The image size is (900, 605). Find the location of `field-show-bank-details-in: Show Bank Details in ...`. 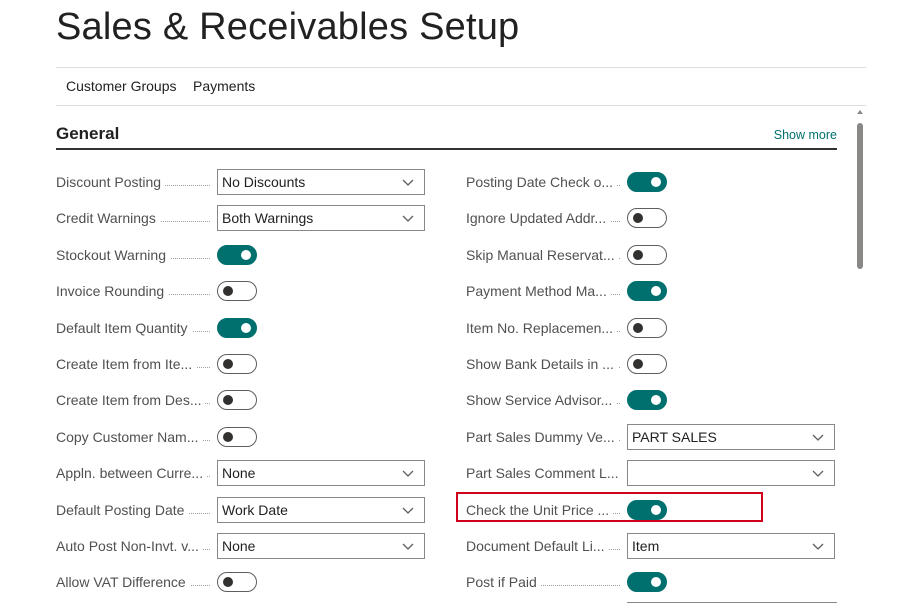

field-show-bank-details-in: Show Bank Details in ... is located at coordinates (566, 364).